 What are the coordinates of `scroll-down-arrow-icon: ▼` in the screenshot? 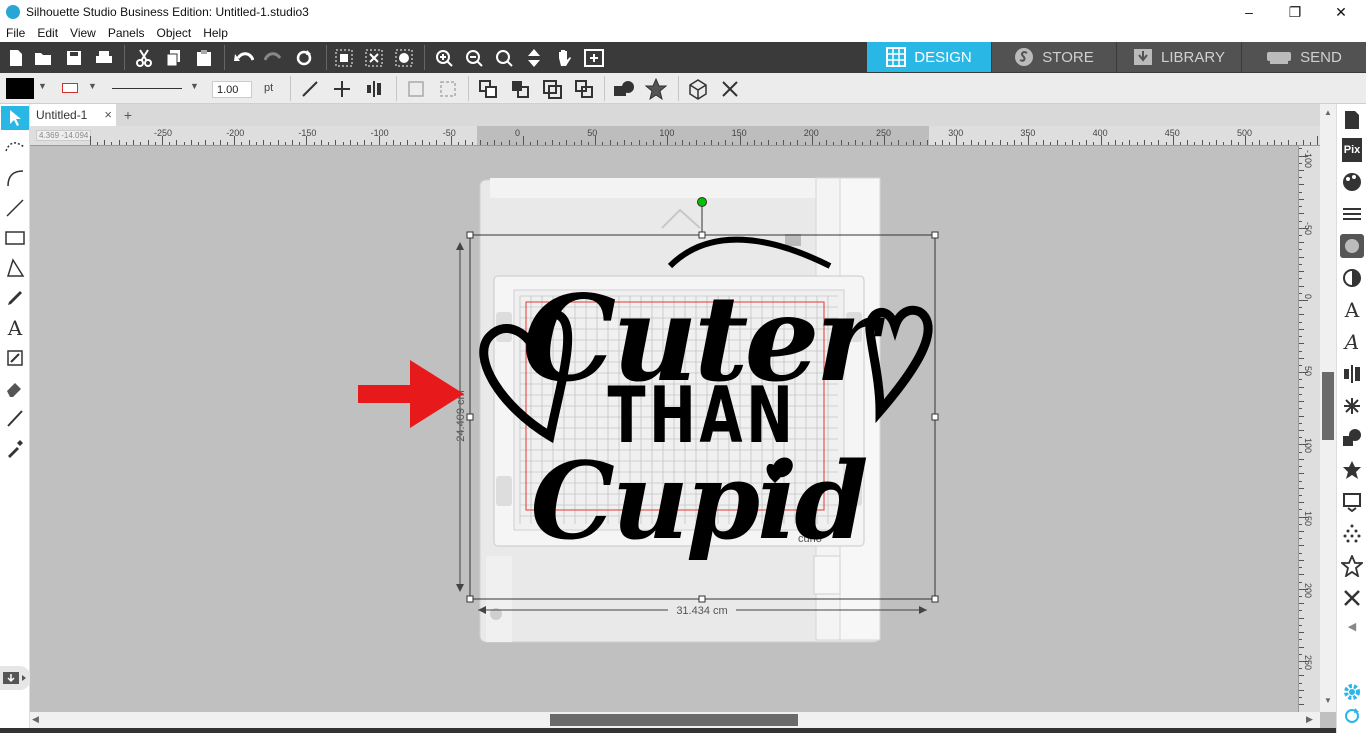 It's located at (1328, 700).